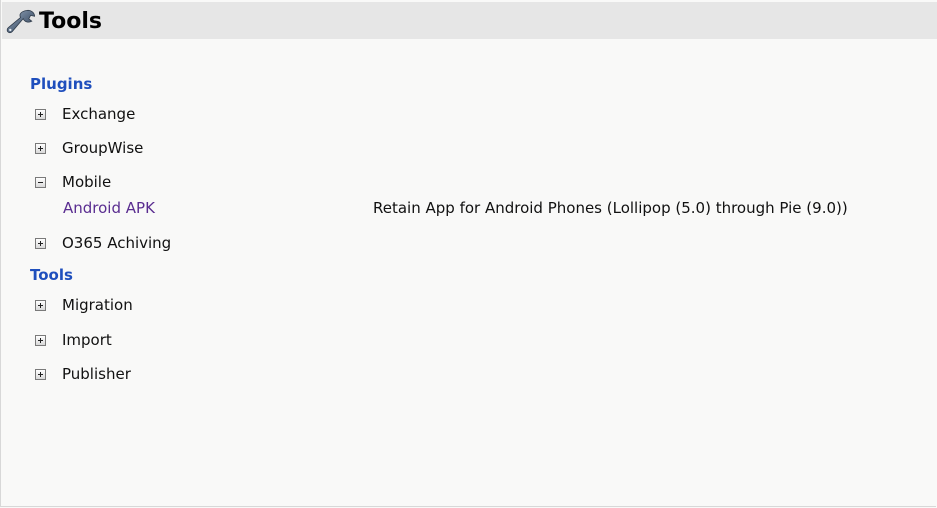  Describe the element at coordinates (96, 374) in the screenshot. I see `tree-item-label: Publisher` at that location.